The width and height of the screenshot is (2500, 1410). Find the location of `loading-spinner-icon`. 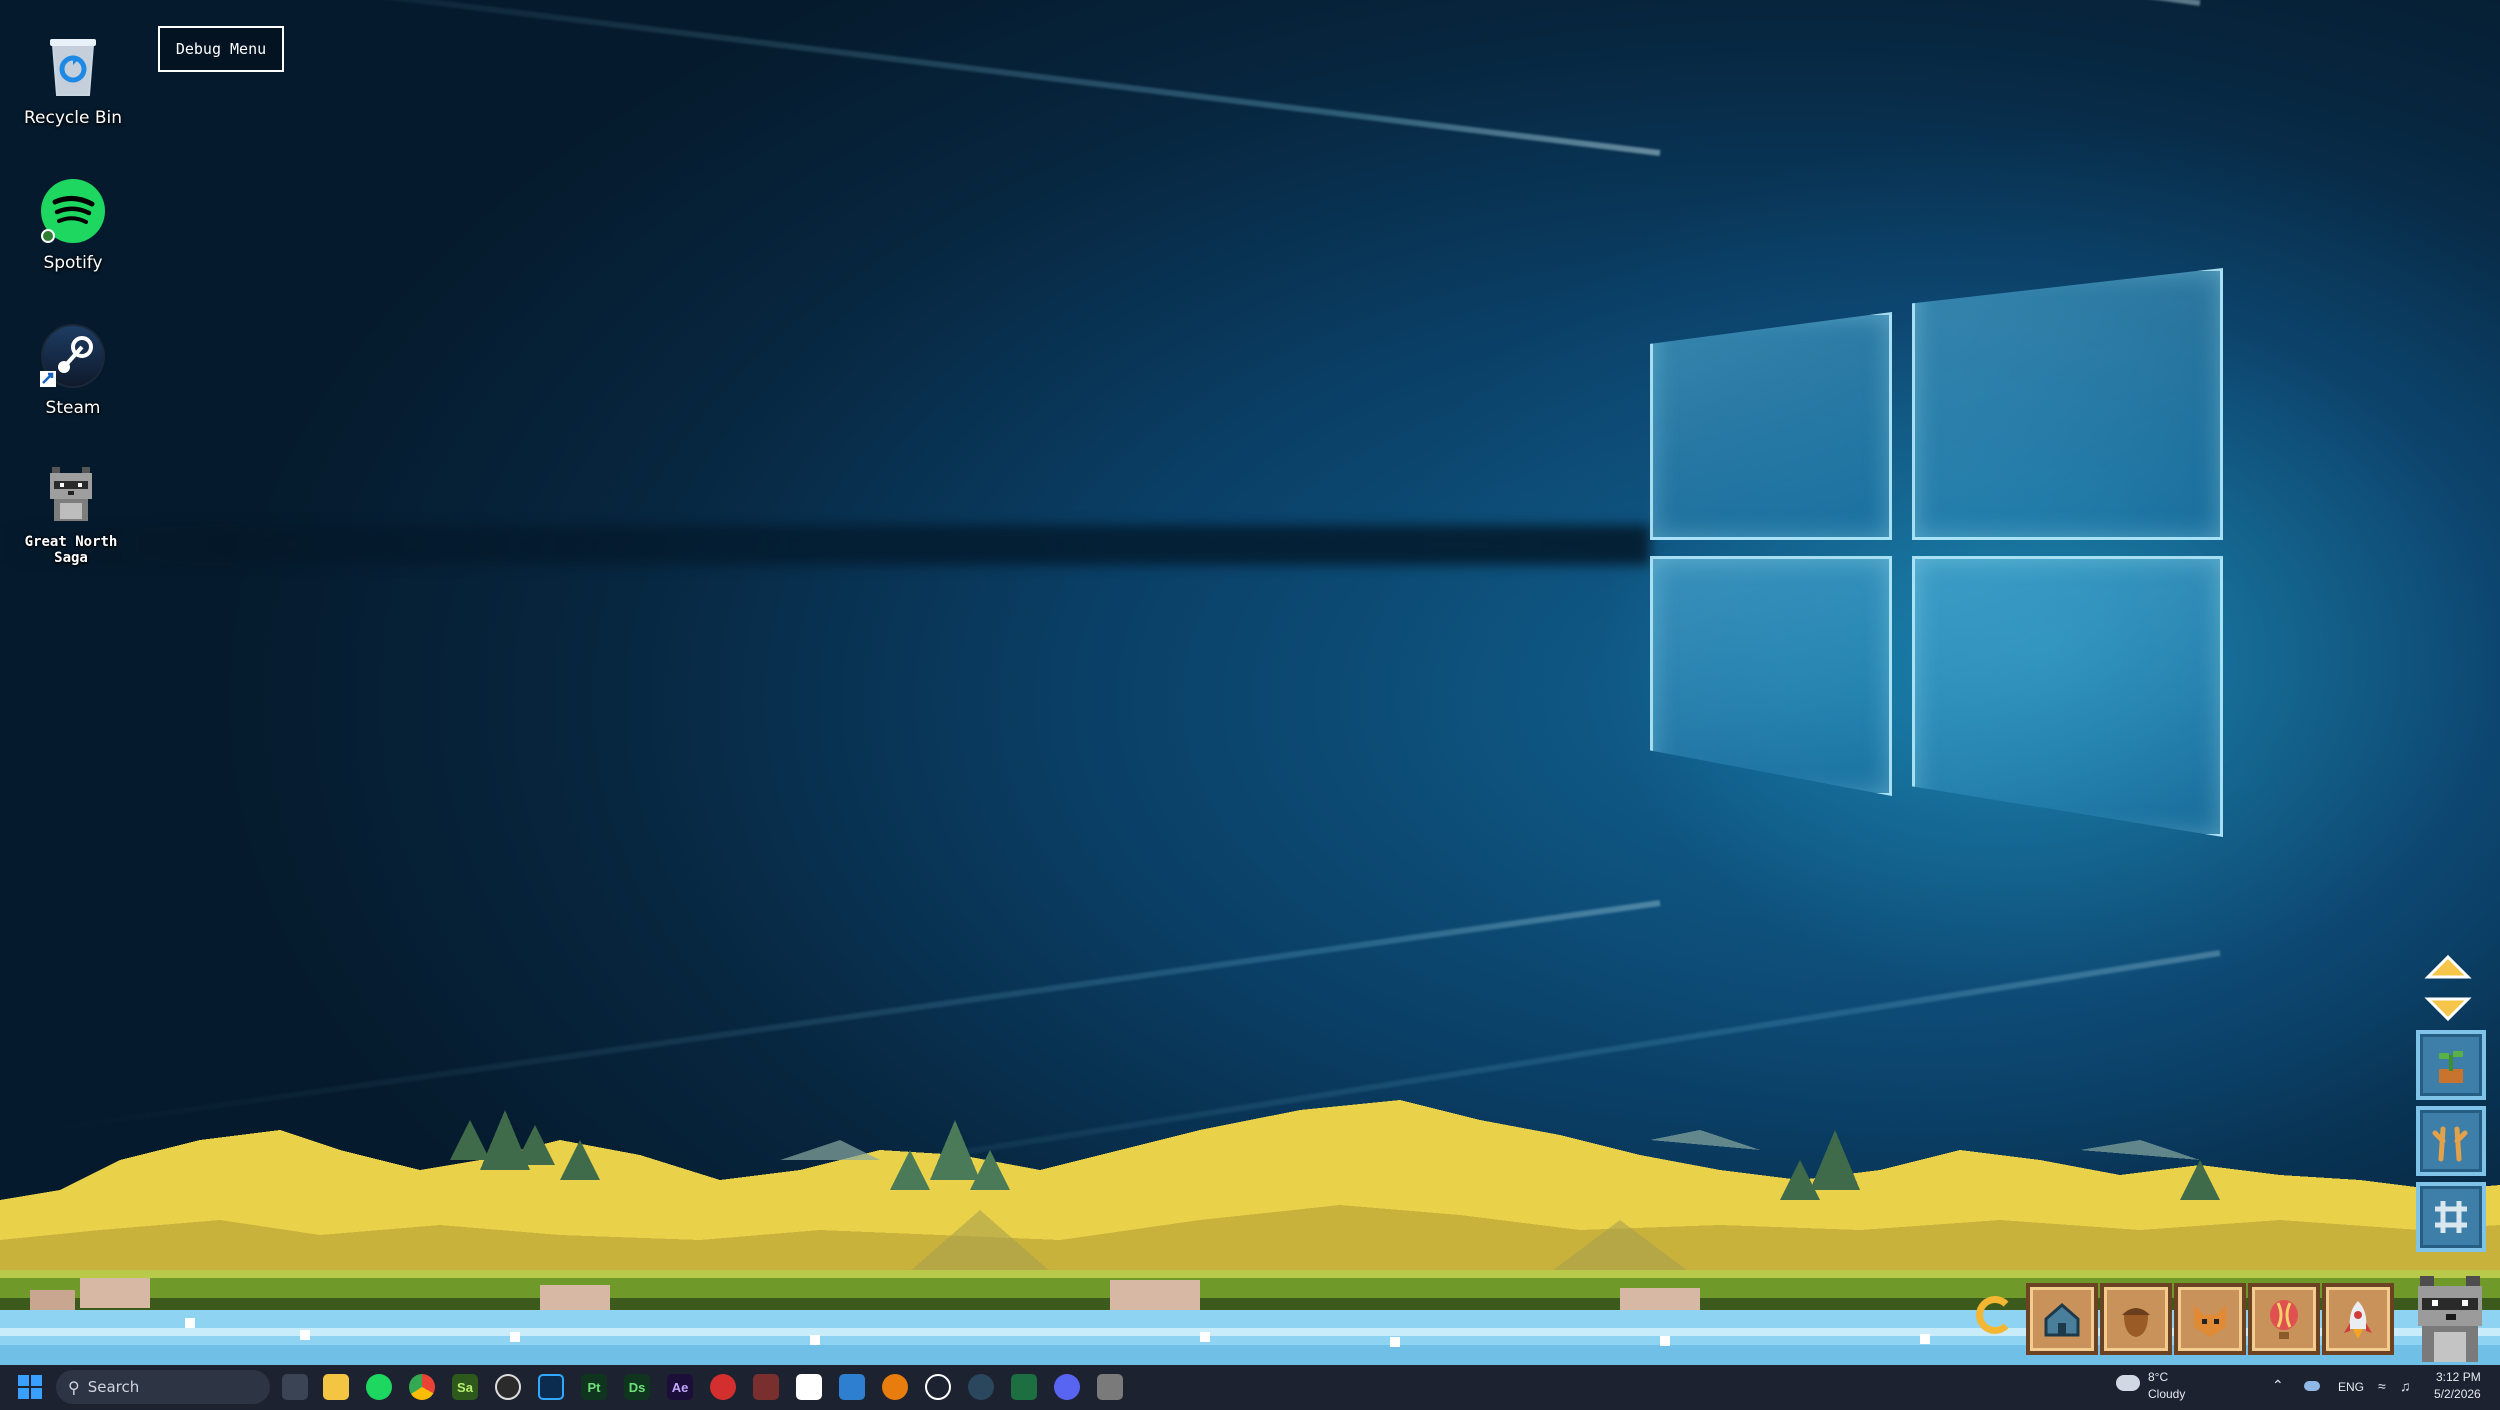

loading-spinner-icon is located at coordinates (1995, 1315).